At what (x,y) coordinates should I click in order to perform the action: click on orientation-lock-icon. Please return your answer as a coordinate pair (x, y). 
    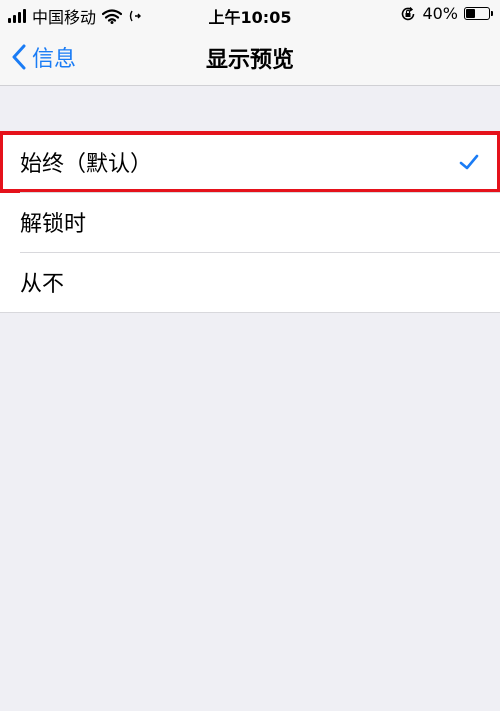
    Looking at the image, I should click on (408, 13).